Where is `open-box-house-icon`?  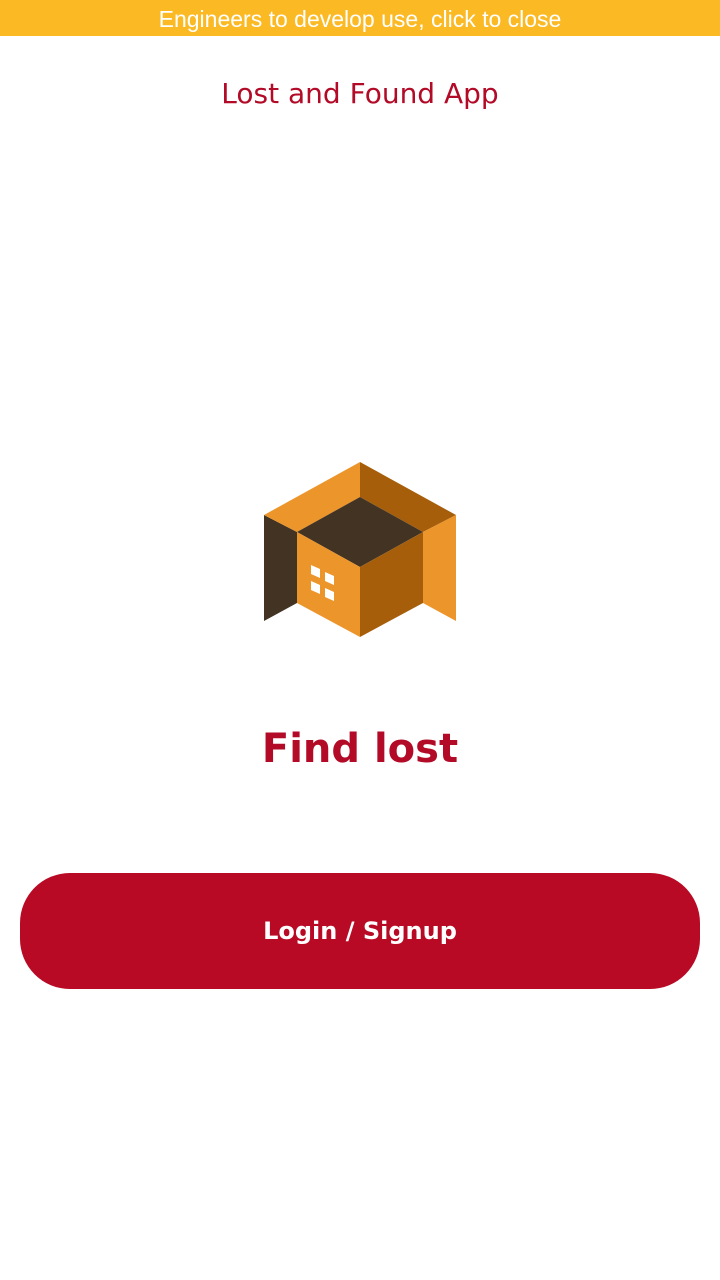 open-box-house-icon is located at coordinates (360, 549).